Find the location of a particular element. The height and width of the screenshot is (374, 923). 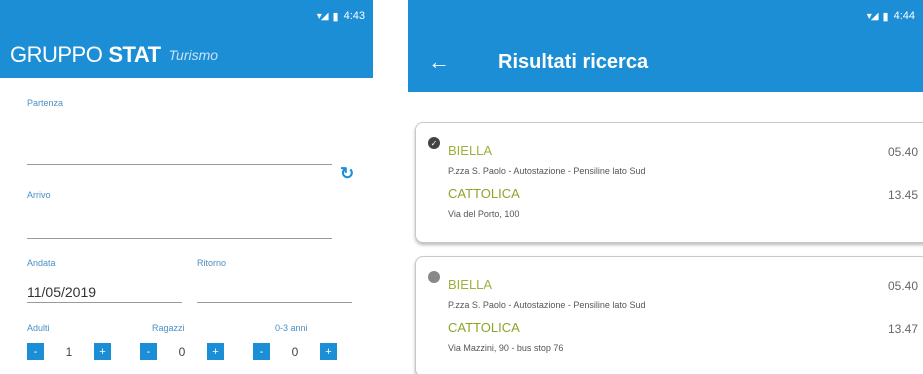

clock: 4:44 is located at coordinates (904, 16).